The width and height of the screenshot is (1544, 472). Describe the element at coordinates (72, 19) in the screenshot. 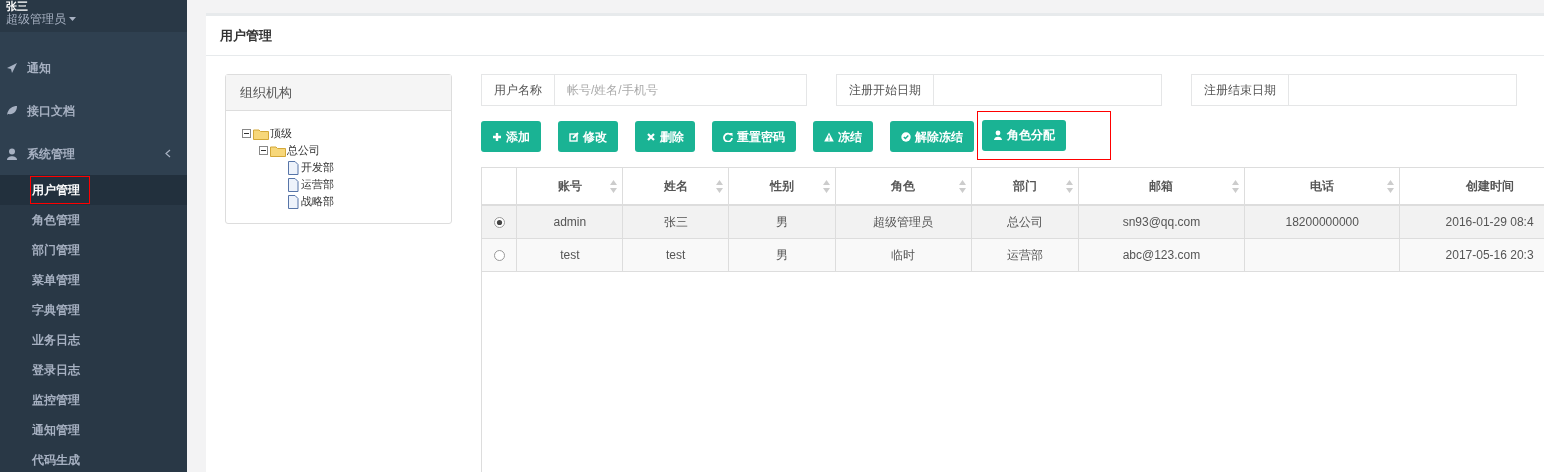

I see `caret-icon` at that location.